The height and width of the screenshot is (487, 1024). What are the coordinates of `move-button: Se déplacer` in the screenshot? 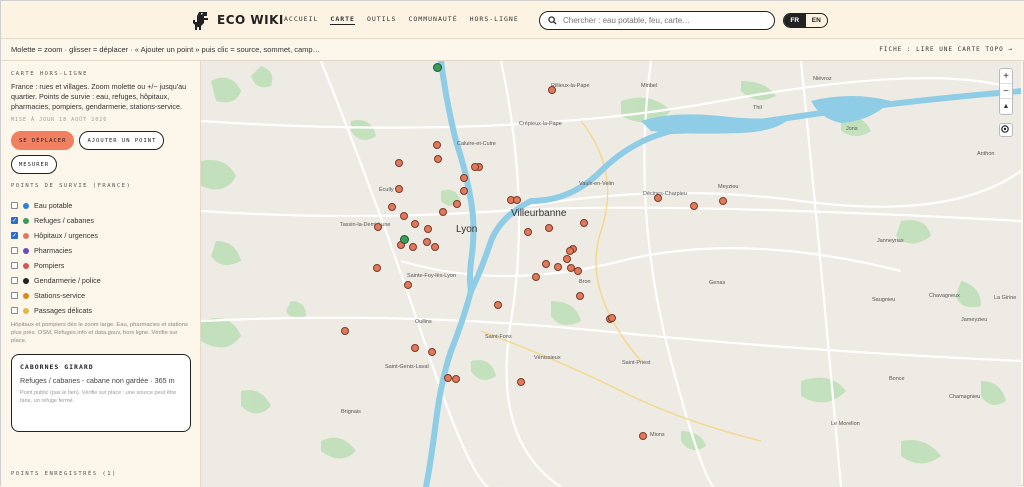 It's located at (43, 140).